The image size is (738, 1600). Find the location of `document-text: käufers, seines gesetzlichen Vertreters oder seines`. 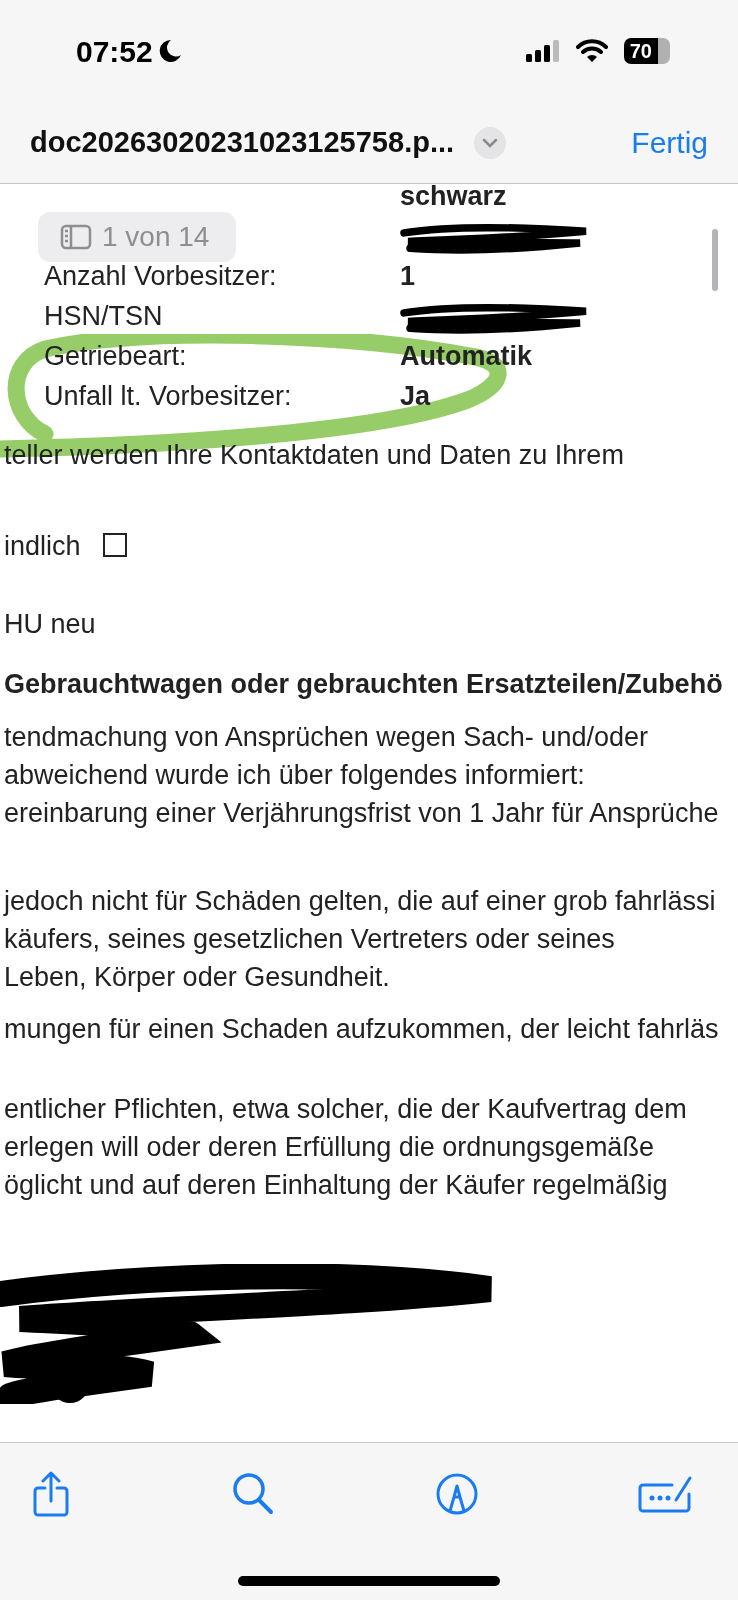

document-text: käufers, seines gesetzlichen Vertreters oder seines is located at coordinates (309, 939).